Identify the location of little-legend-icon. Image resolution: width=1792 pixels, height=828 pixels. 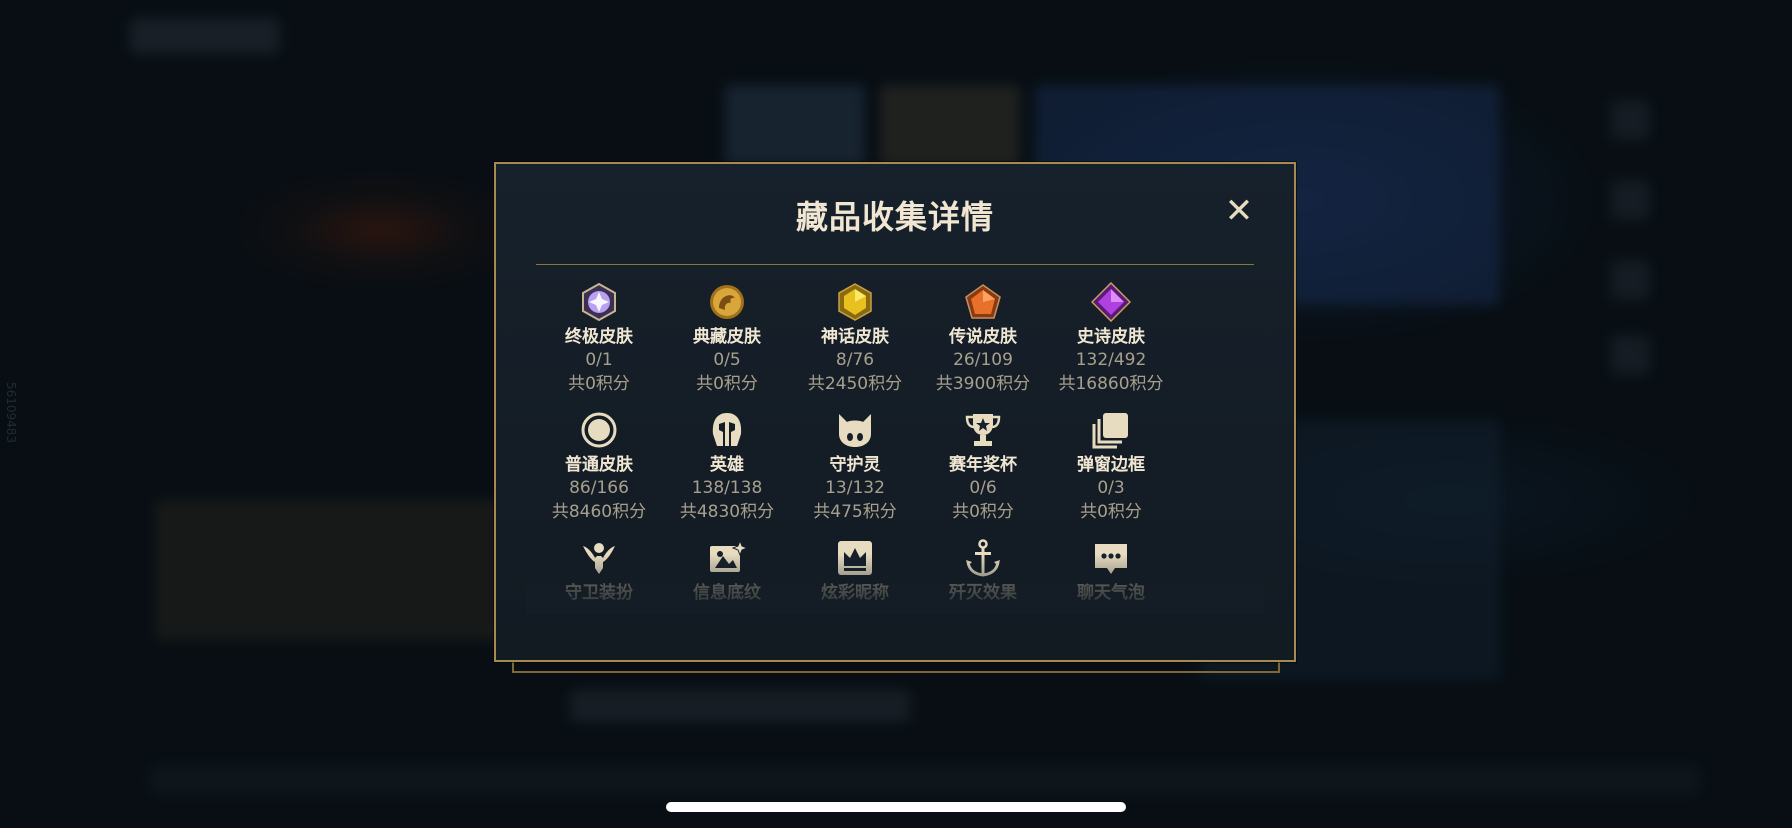
(855, 430).